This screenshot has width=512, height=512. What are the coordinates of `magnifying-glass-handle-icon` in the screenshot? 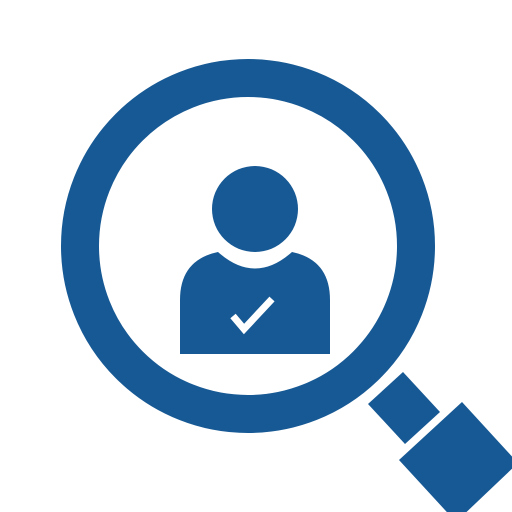 It's located at (440, 442).